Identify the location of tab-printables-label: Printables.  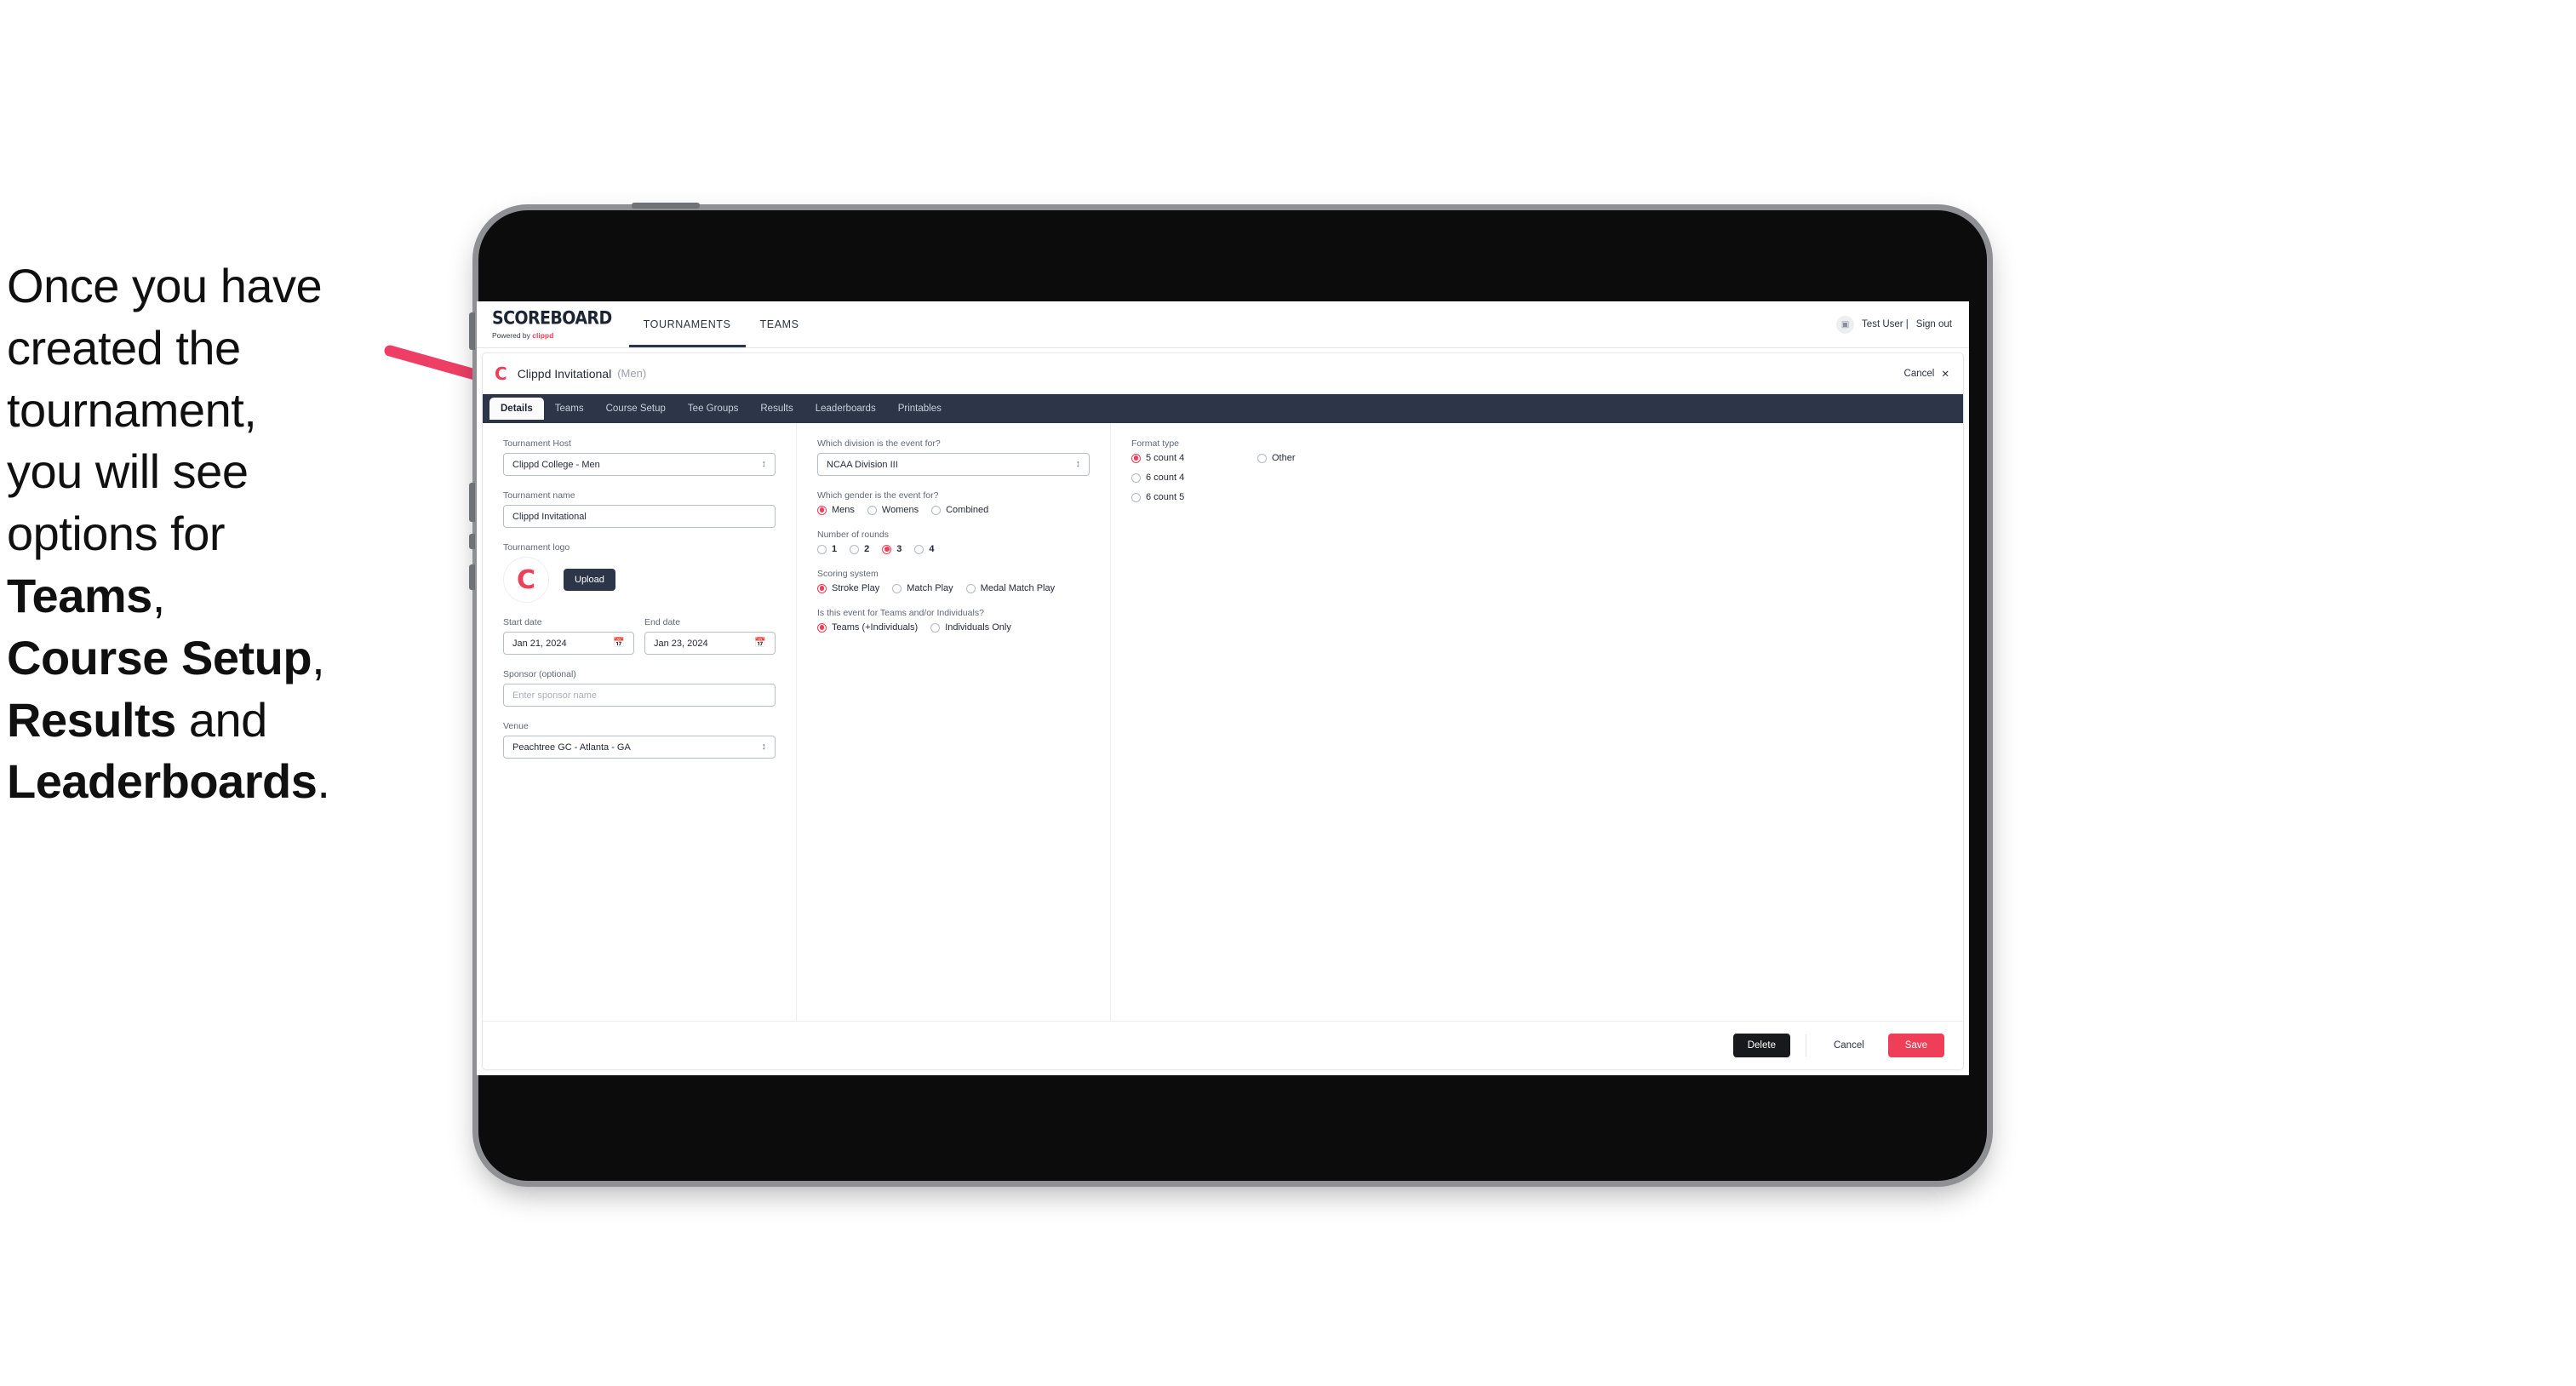
(919, 409).